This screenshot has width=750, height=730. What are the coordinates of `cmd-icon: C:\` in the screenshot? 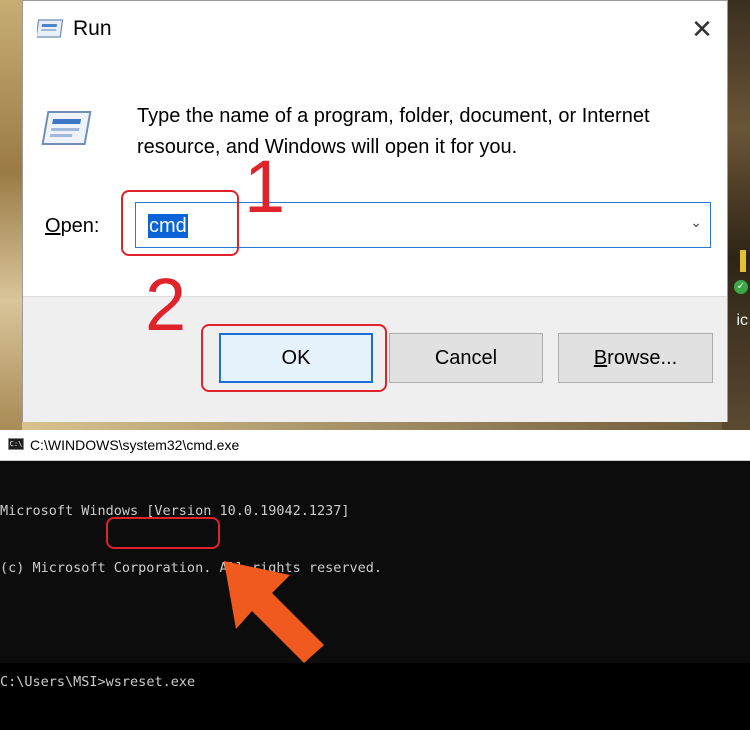 It's located at (16, 444).